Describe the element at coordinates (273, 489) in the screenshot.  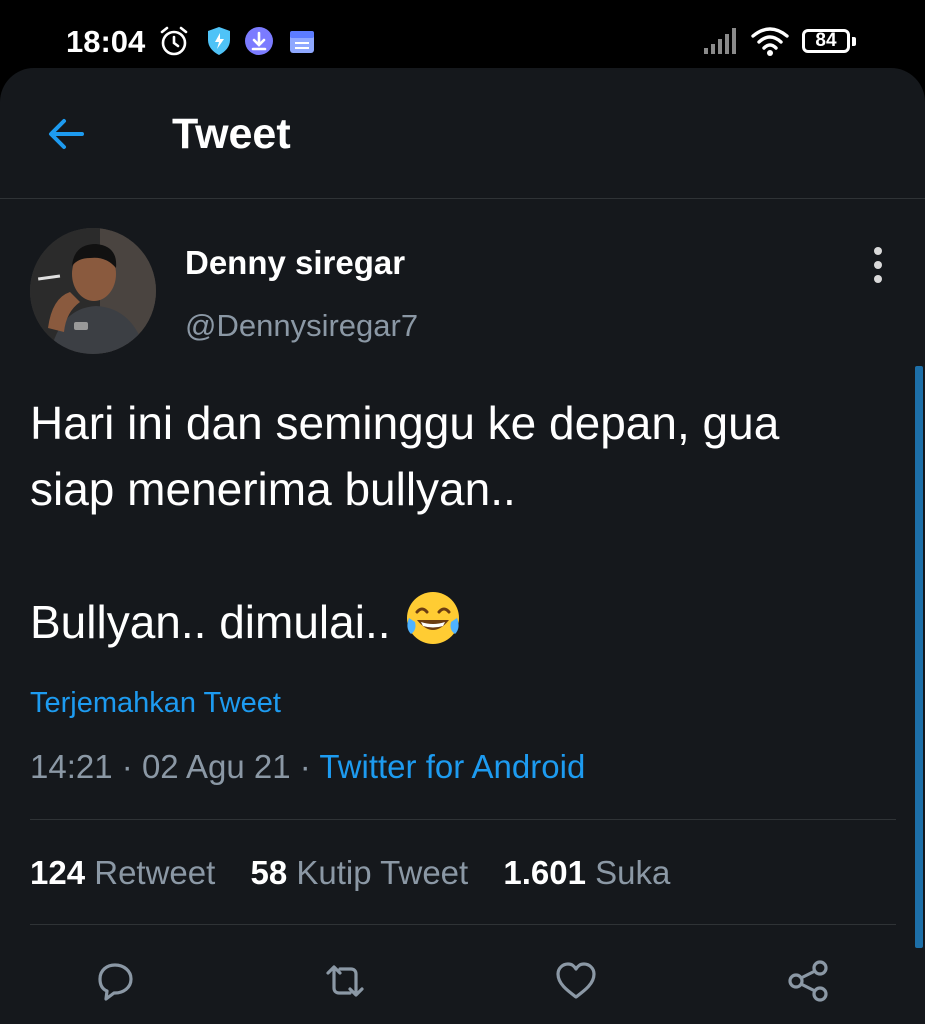
I see `tweet-text-line: siap menerima bullyan..` at that location.